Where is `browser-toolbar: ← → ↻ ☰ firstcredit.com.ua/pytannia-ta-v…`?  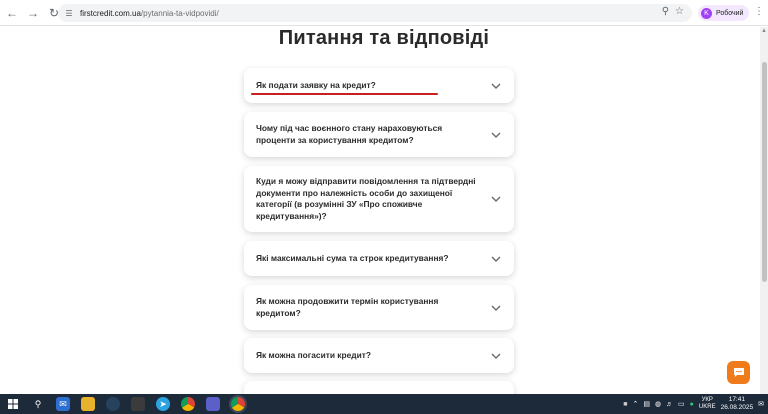
browser-toolbar: ← → ↻ ☰ firstcredit.com.ua/pytannia-ta-v… is located at coordinates (384, 13).